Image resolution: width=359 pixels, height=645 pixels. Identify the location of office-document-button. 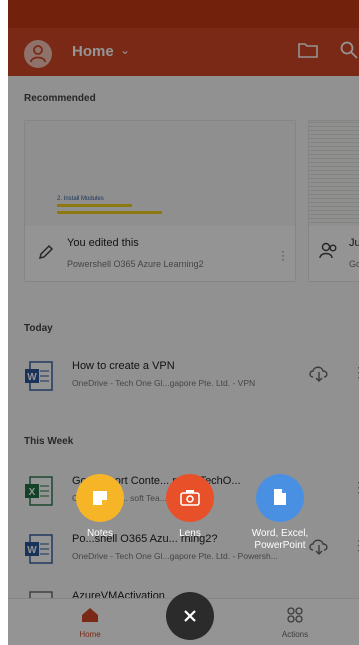
(280, 498).